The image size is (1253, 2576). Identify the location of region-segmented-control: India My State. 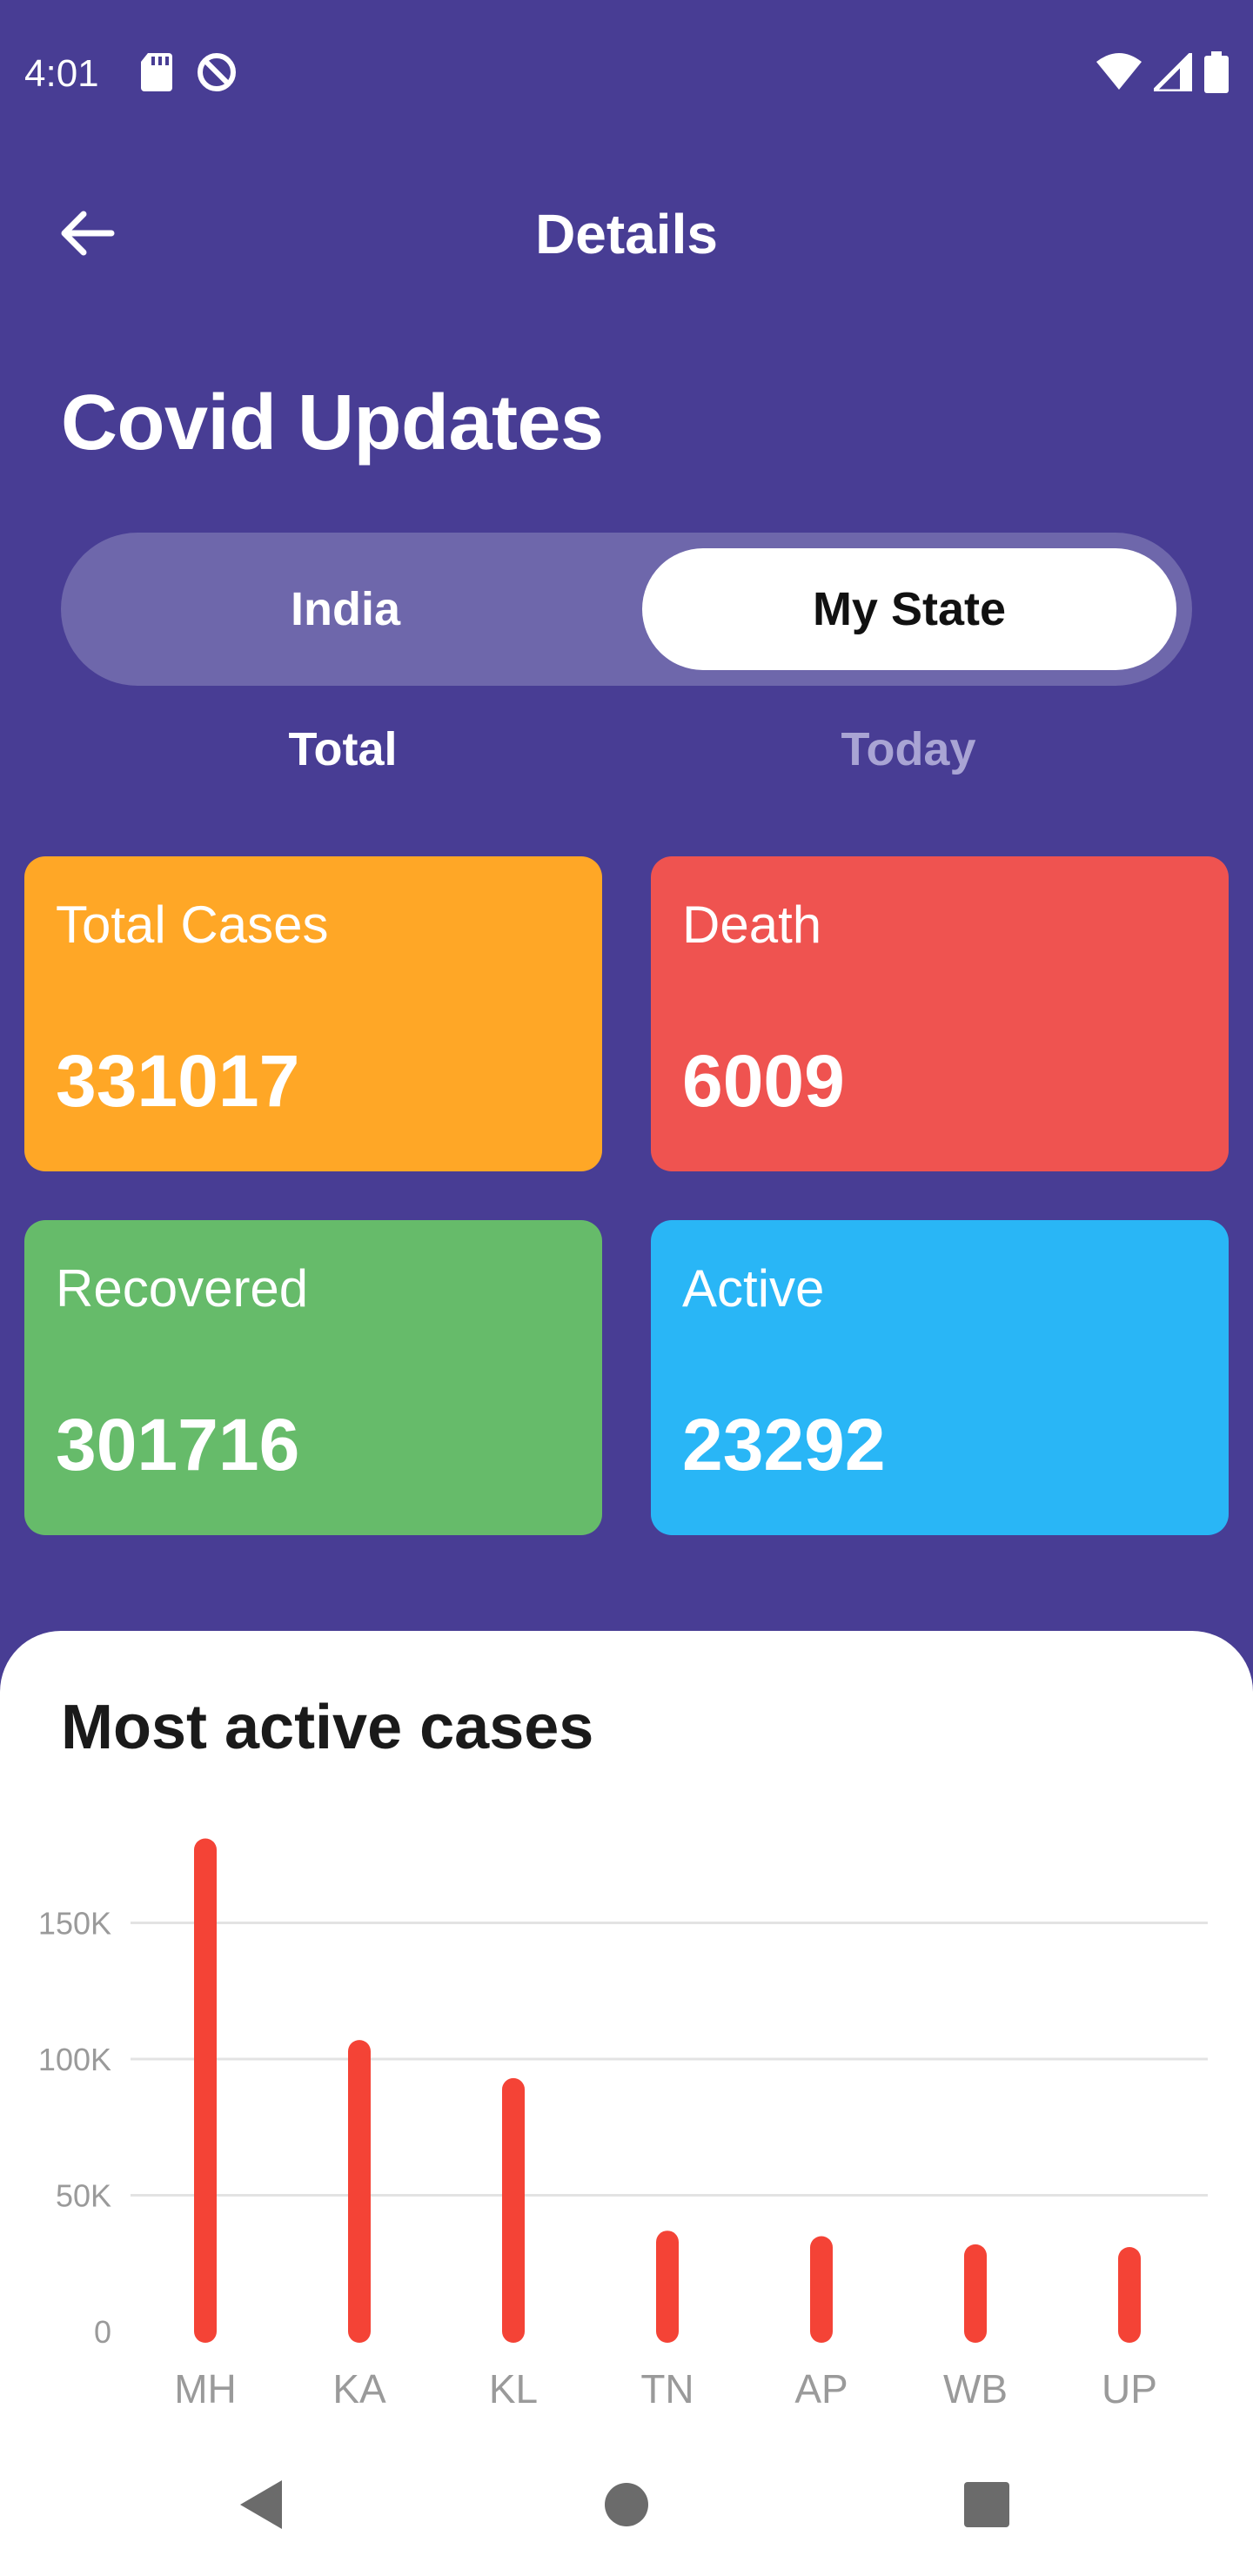
(626, 609).